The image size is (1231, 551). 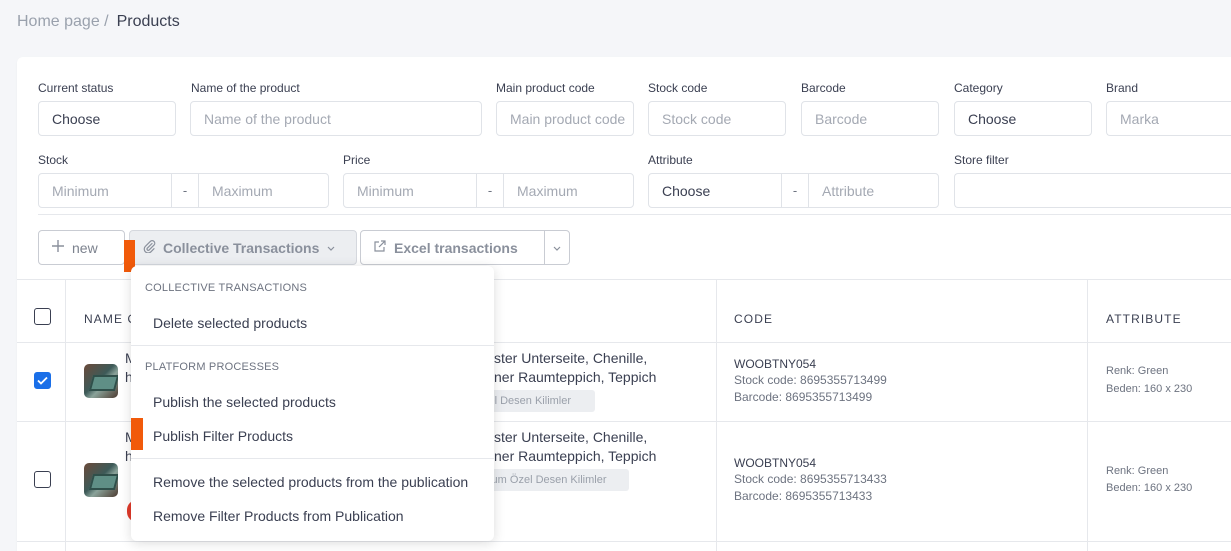 What do you see at coordinates (263, 190) in the screenshot?
I see `stock-max-input: Maximum` at bounding box center [263, 190].